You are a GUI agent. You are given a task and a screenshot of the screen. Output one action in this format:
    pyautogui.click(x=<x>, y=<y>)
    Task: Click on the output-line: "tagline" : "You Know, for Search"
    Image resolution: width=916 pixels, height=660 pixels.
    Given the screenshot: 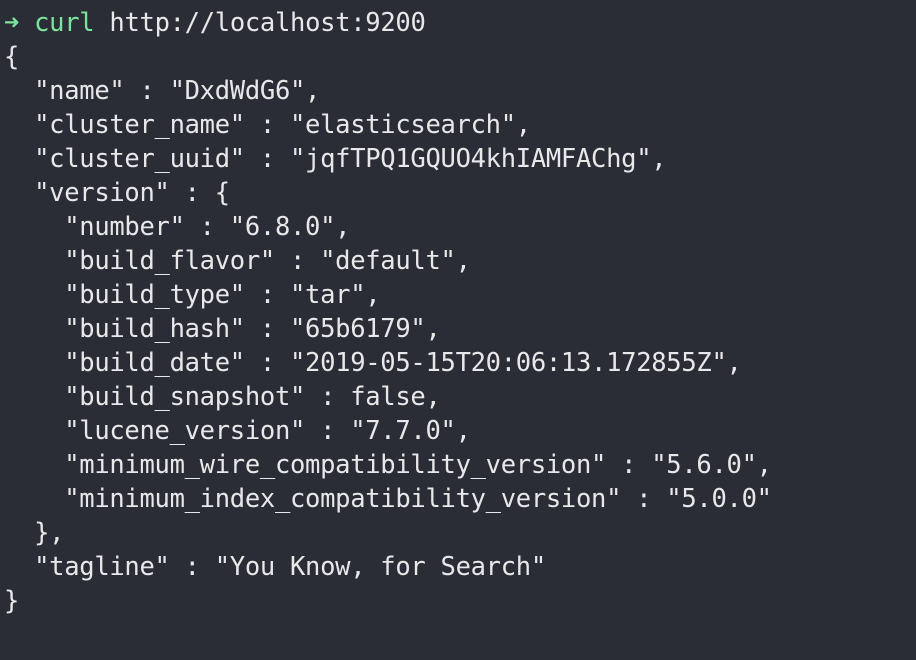 What is the action you would take?
    pyautogui.click(x=275, y=567)
    